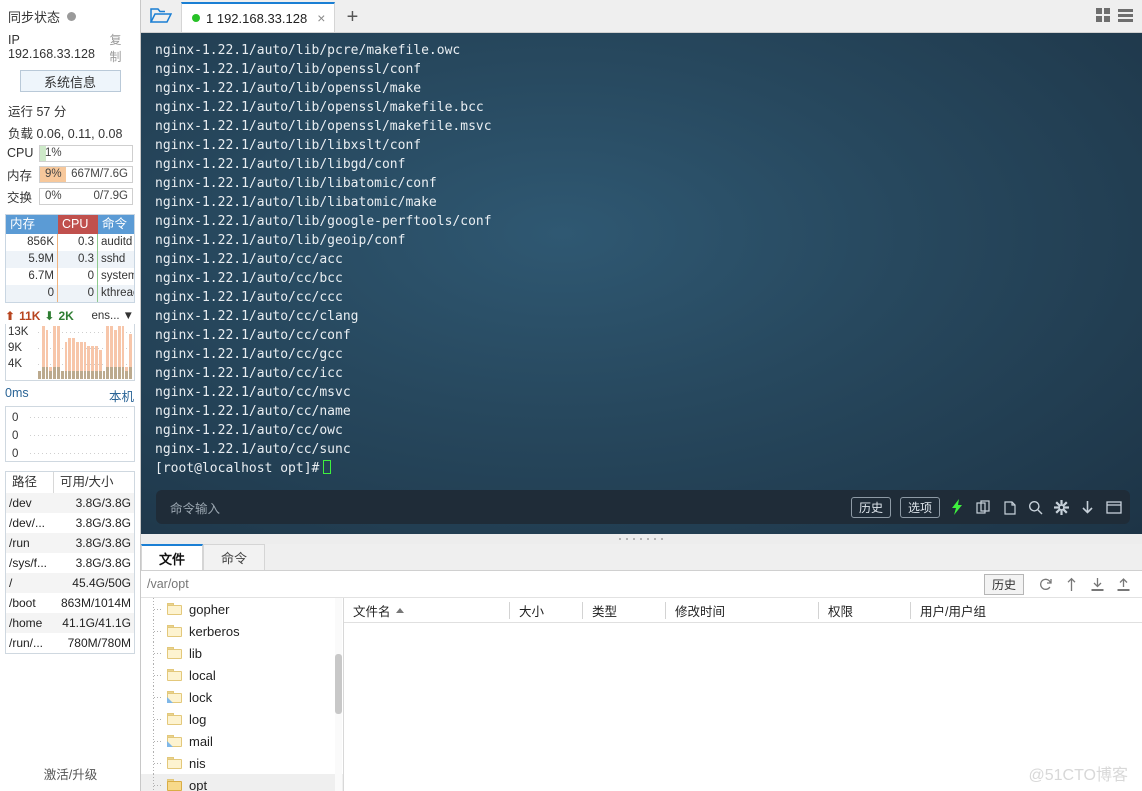 The width and height of the screenshot is (1142, 791). I want to click on table-row: 0 0 kthreadd, so click(70, 293).